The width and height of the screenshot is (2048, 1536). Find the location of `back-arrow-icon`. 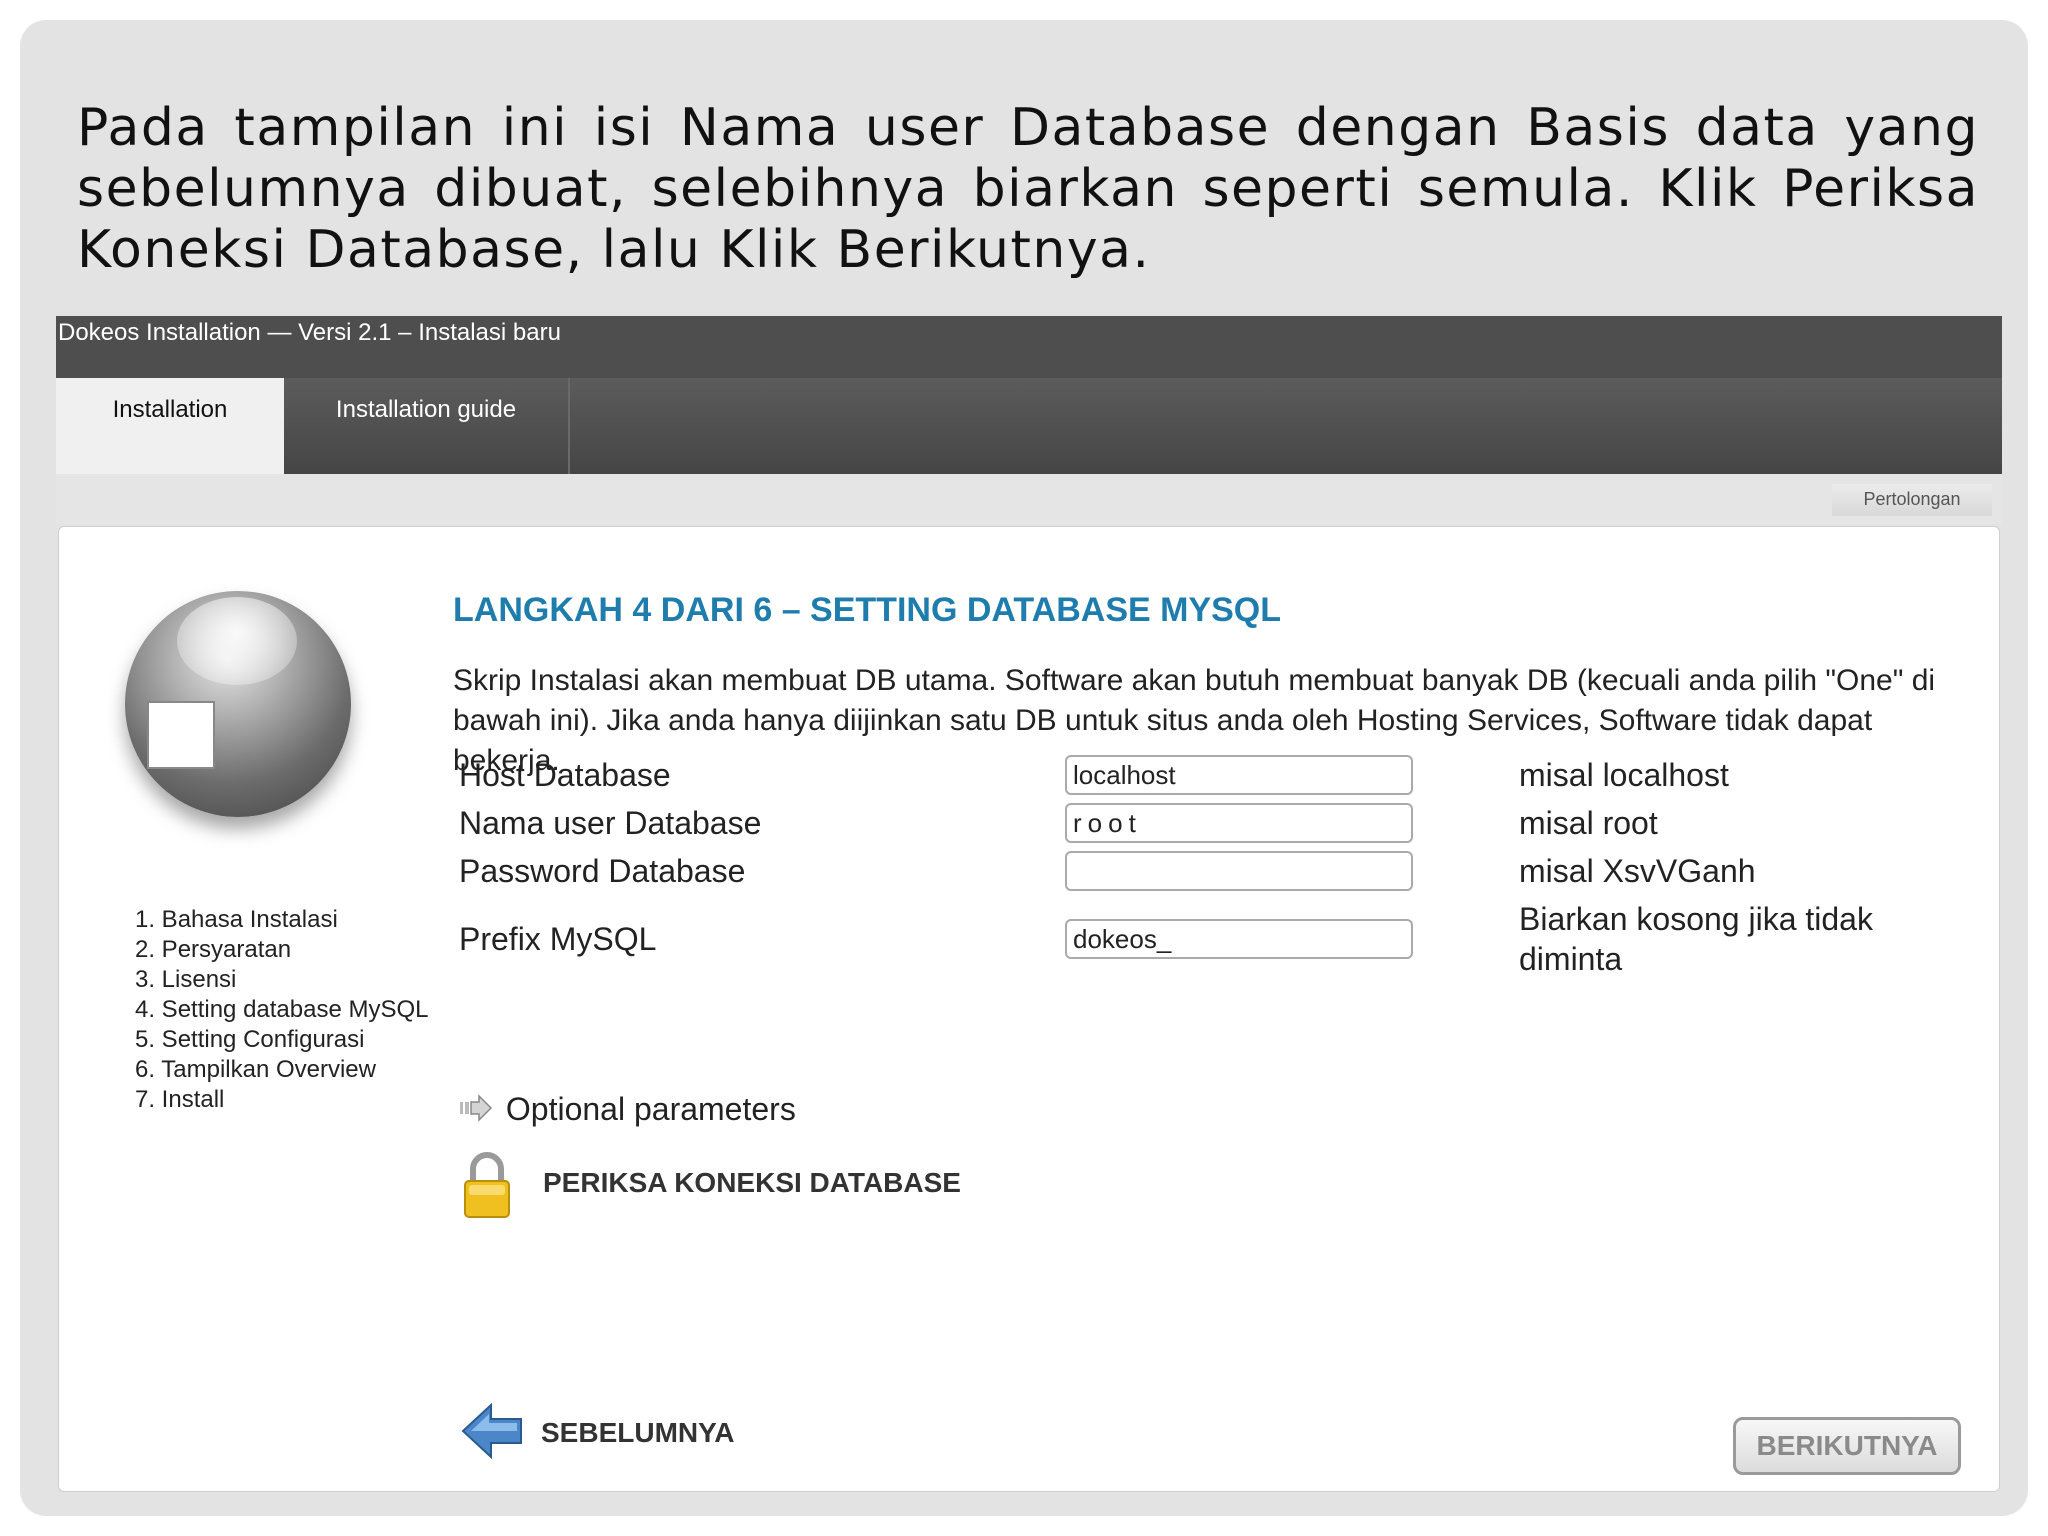

back-arrow-icon is located at coordinates (493, 1433).